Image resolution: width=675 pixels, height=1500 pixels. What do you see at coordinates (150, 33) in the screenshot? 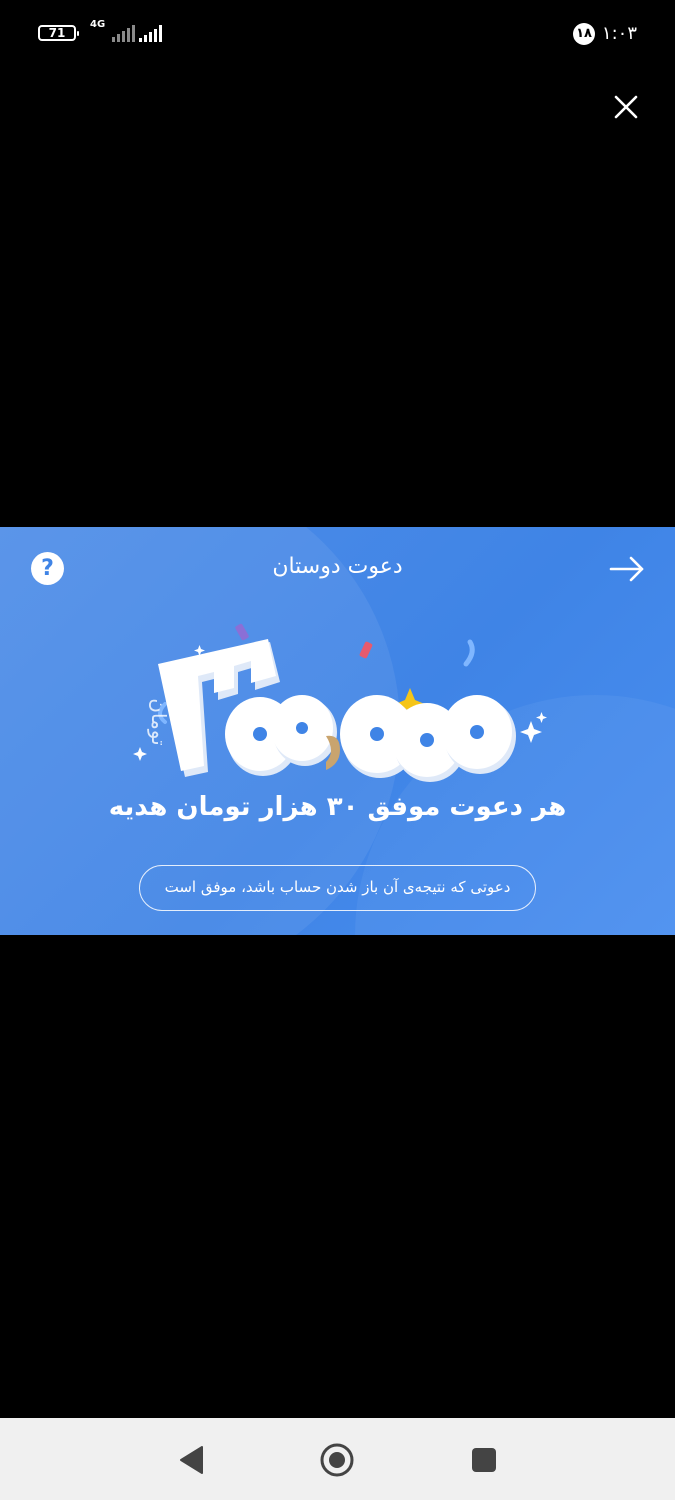
I see `signal-sim1-icon` at bounding box center [150, 33].